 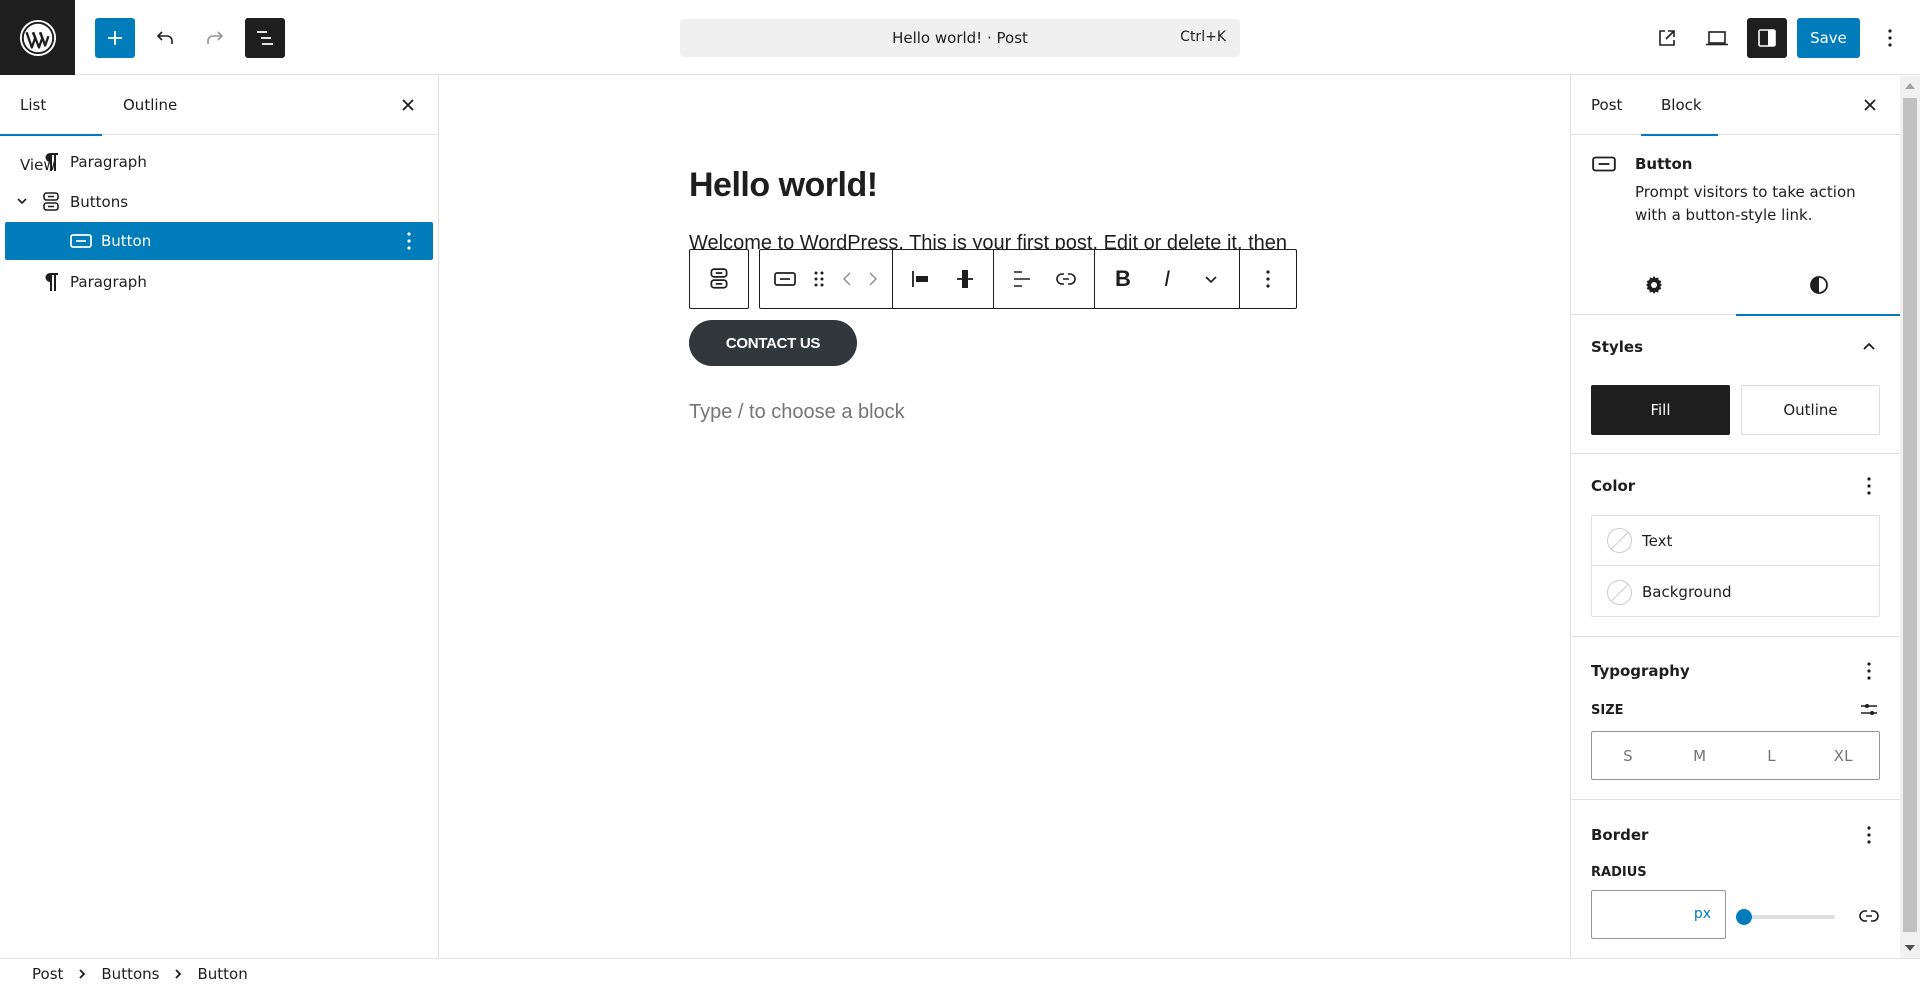 What do you see at coordinates (265, 38) in the screenshot?
I see `document-overview-button` at bounding box center [265, 38].